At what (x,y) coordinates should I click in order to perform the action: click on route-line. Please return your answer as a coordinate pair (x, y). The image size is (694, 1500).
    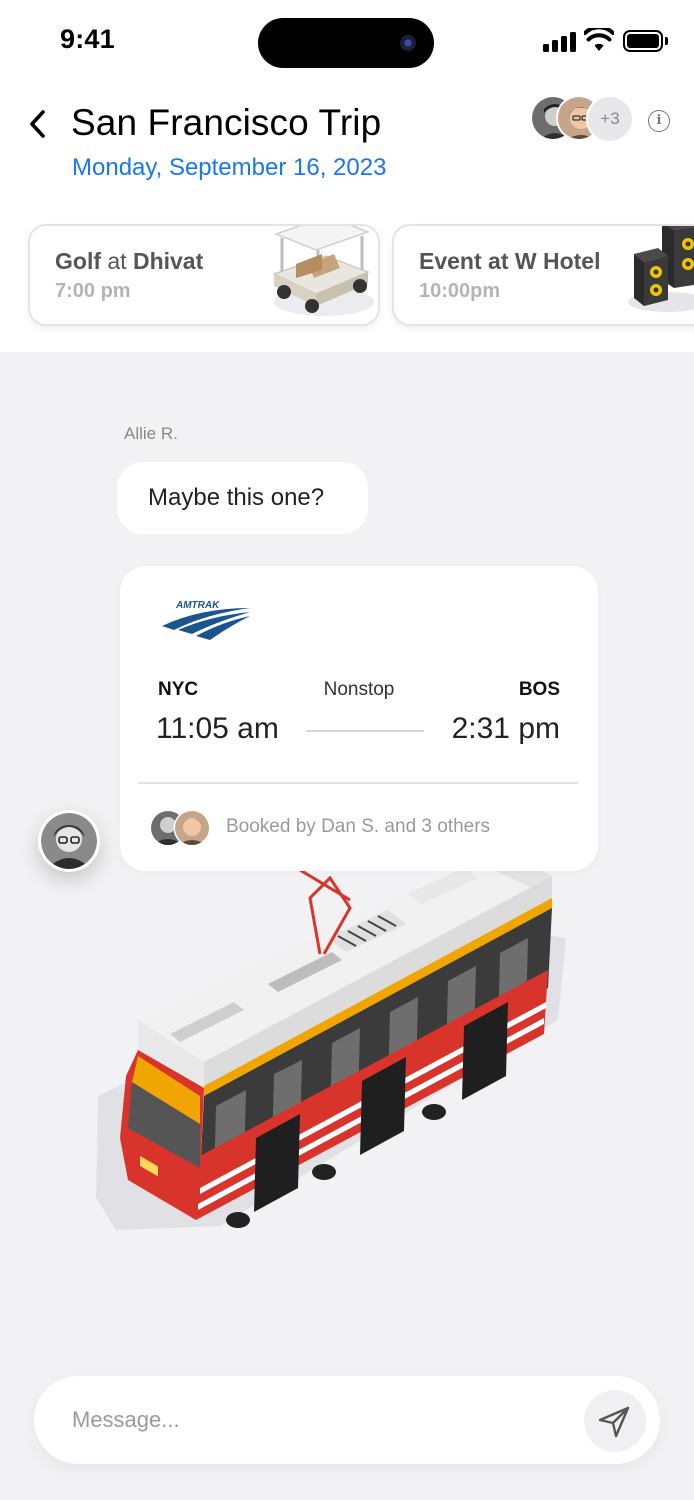
    Looking at the image, I should click on (365, 731).